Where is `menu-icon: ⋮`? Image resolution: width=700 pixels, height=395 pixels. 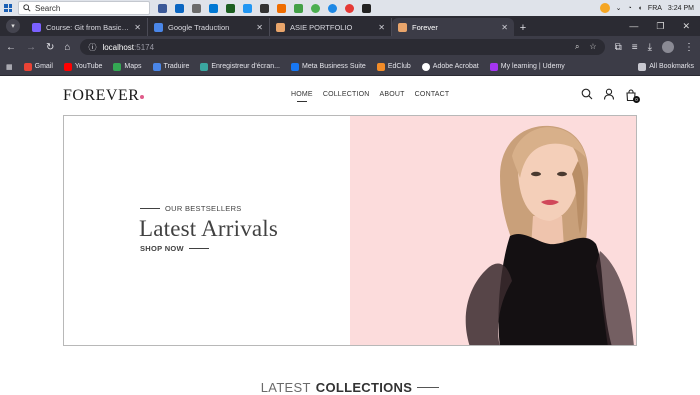
menu-icon: ⋮ is located at coordinates (689, 47).